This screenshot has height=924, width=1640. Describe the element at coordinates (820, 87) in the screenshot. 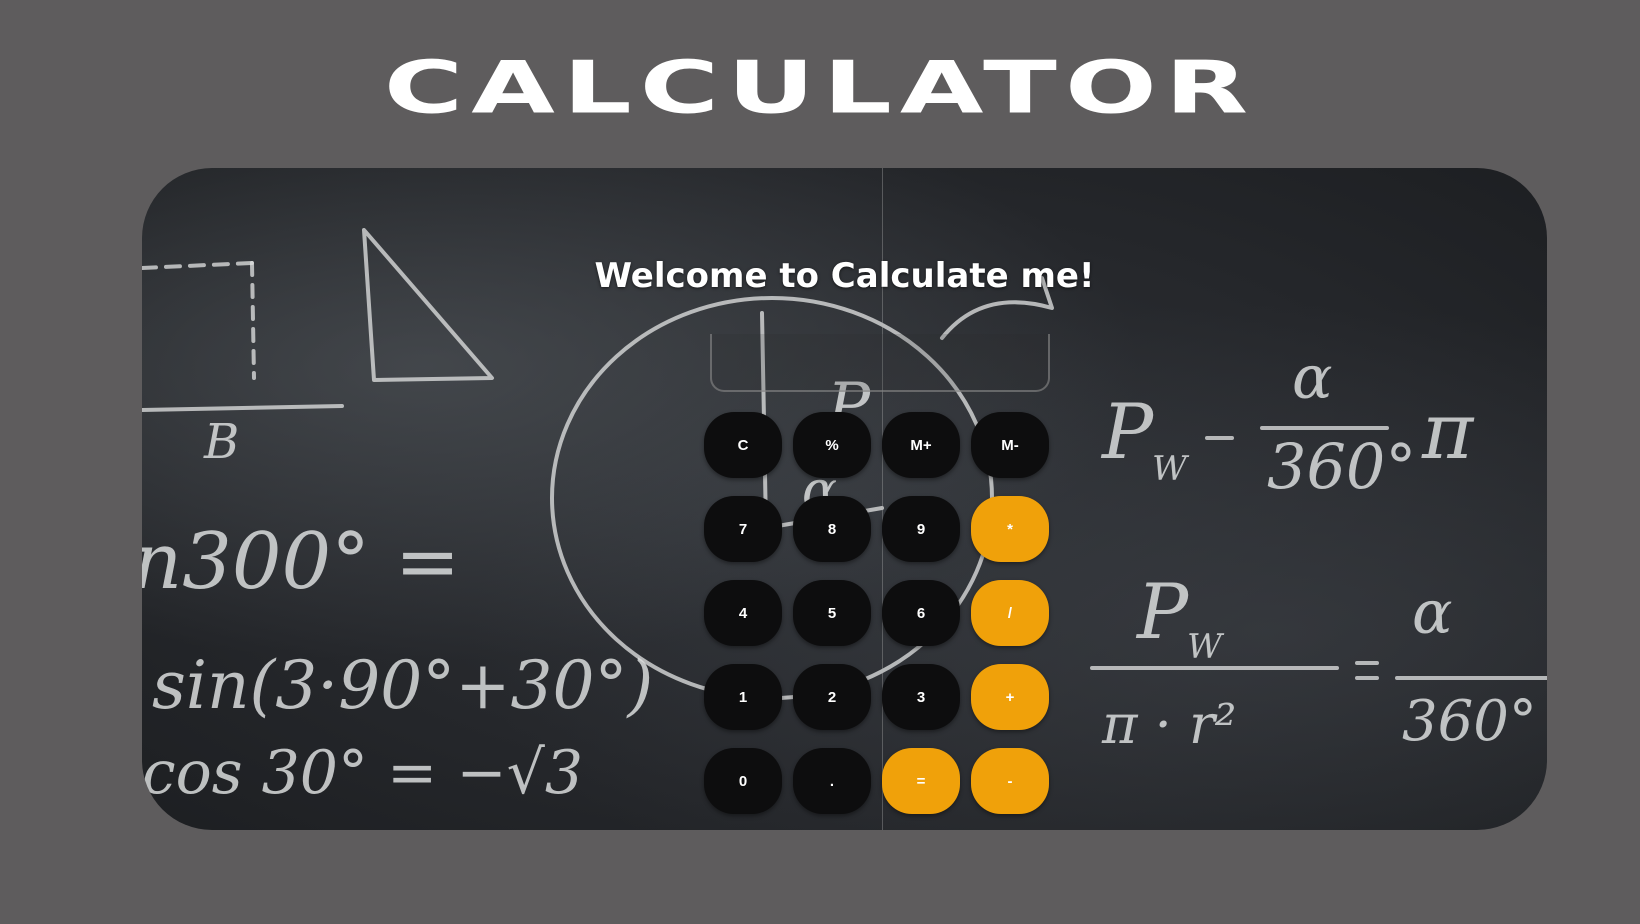

I see `page-title: CALCULATOR` at that location.